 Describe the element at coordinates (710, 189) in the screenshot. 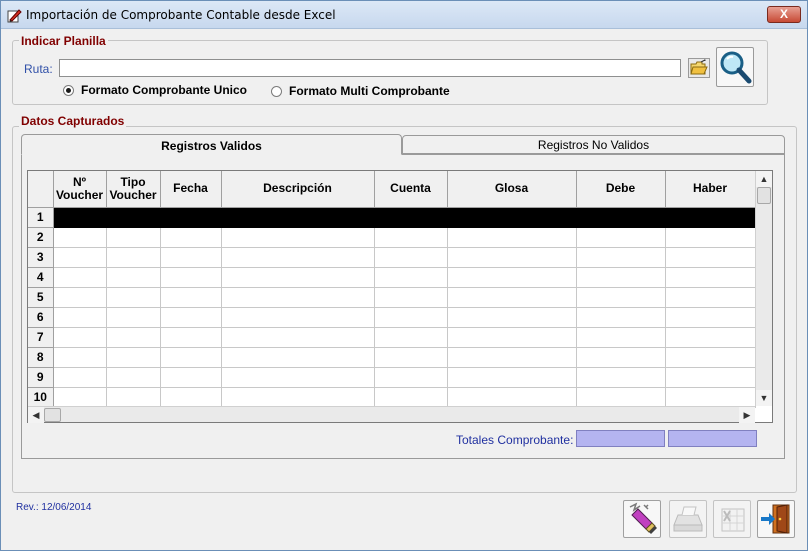

I see `col-haber: Haber` at that location.